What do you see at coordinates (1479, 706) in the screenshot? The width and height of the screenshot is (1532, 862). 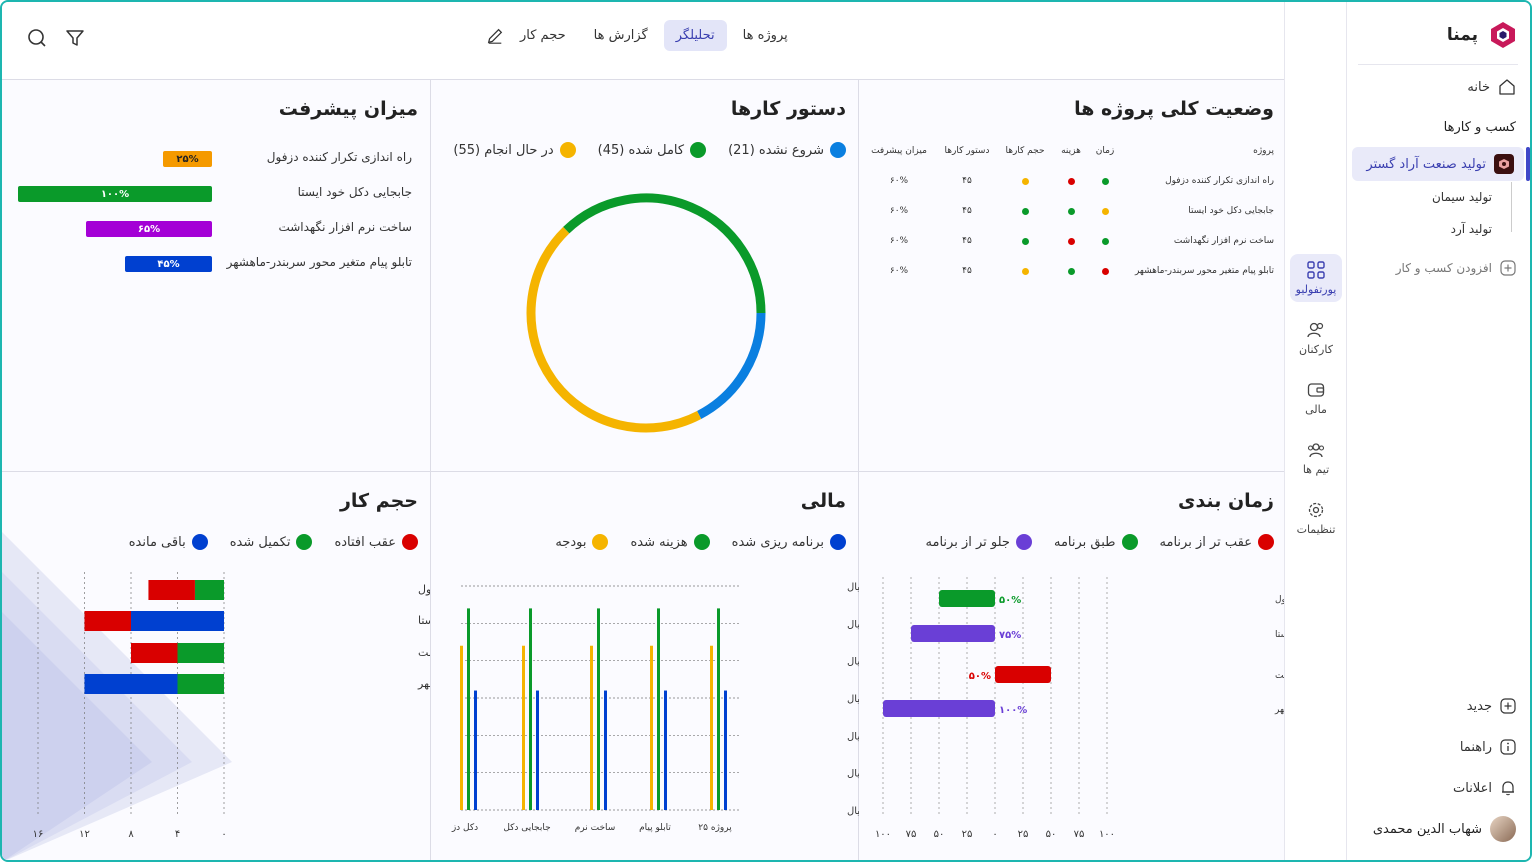 I see `new-label: جدید` at bounding box center [1479, 706].